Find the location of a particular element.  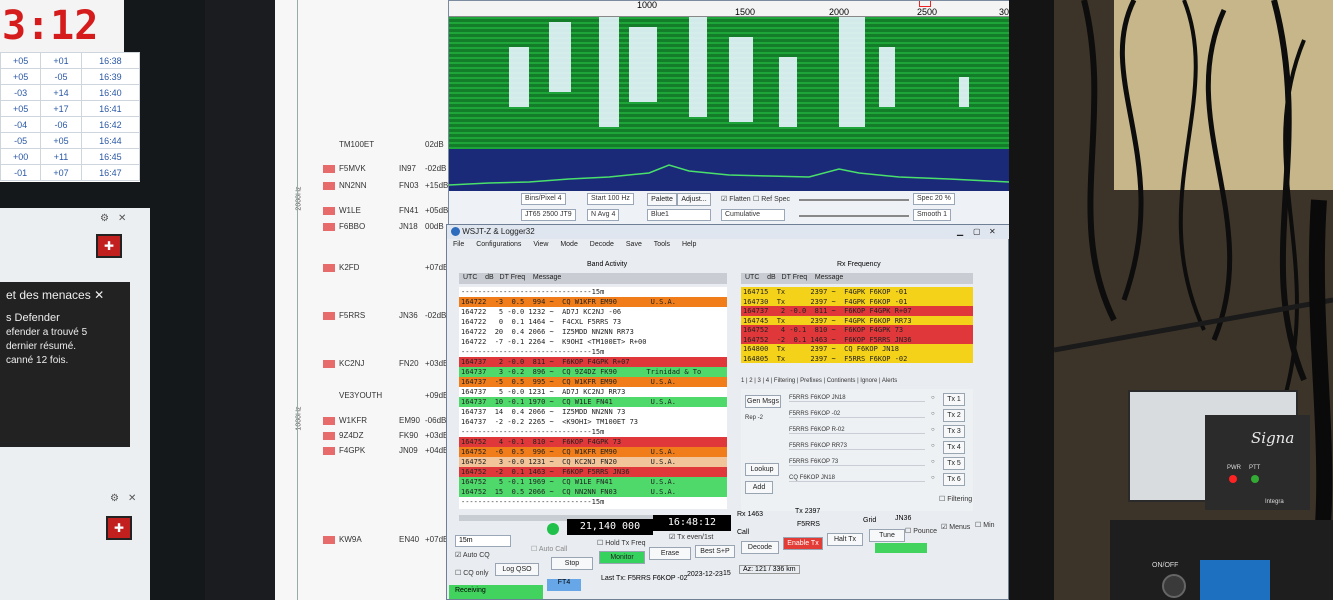

menu-file: File is located at coordinates (458, 244).